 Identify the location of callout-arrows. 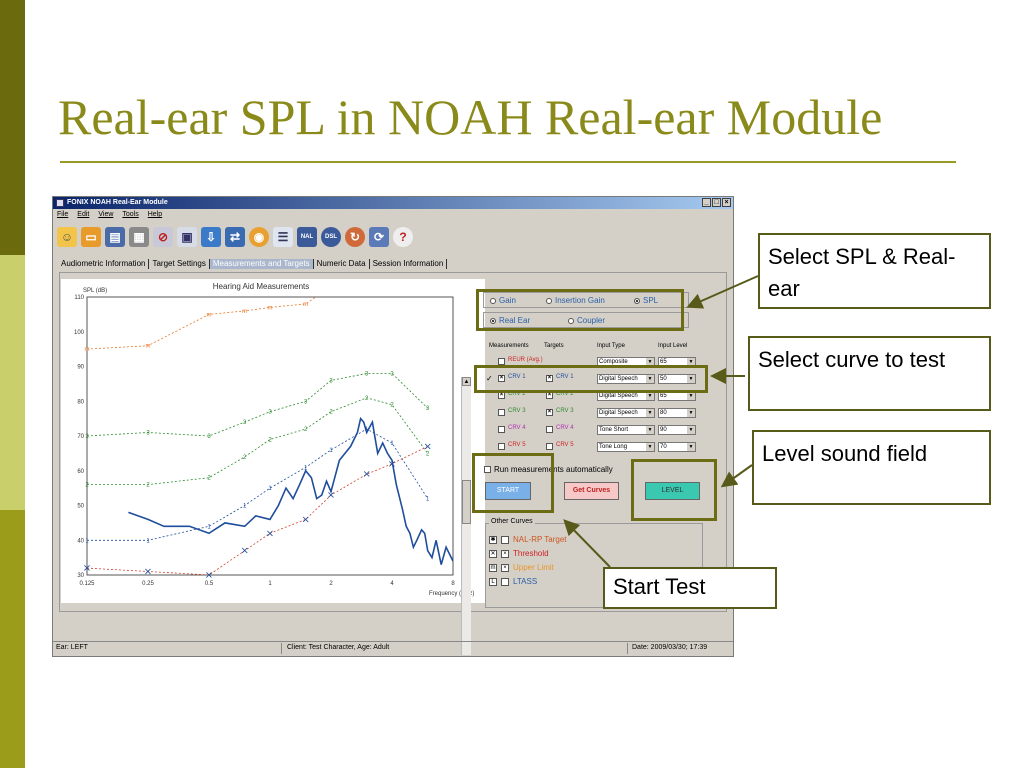
(661, 421).